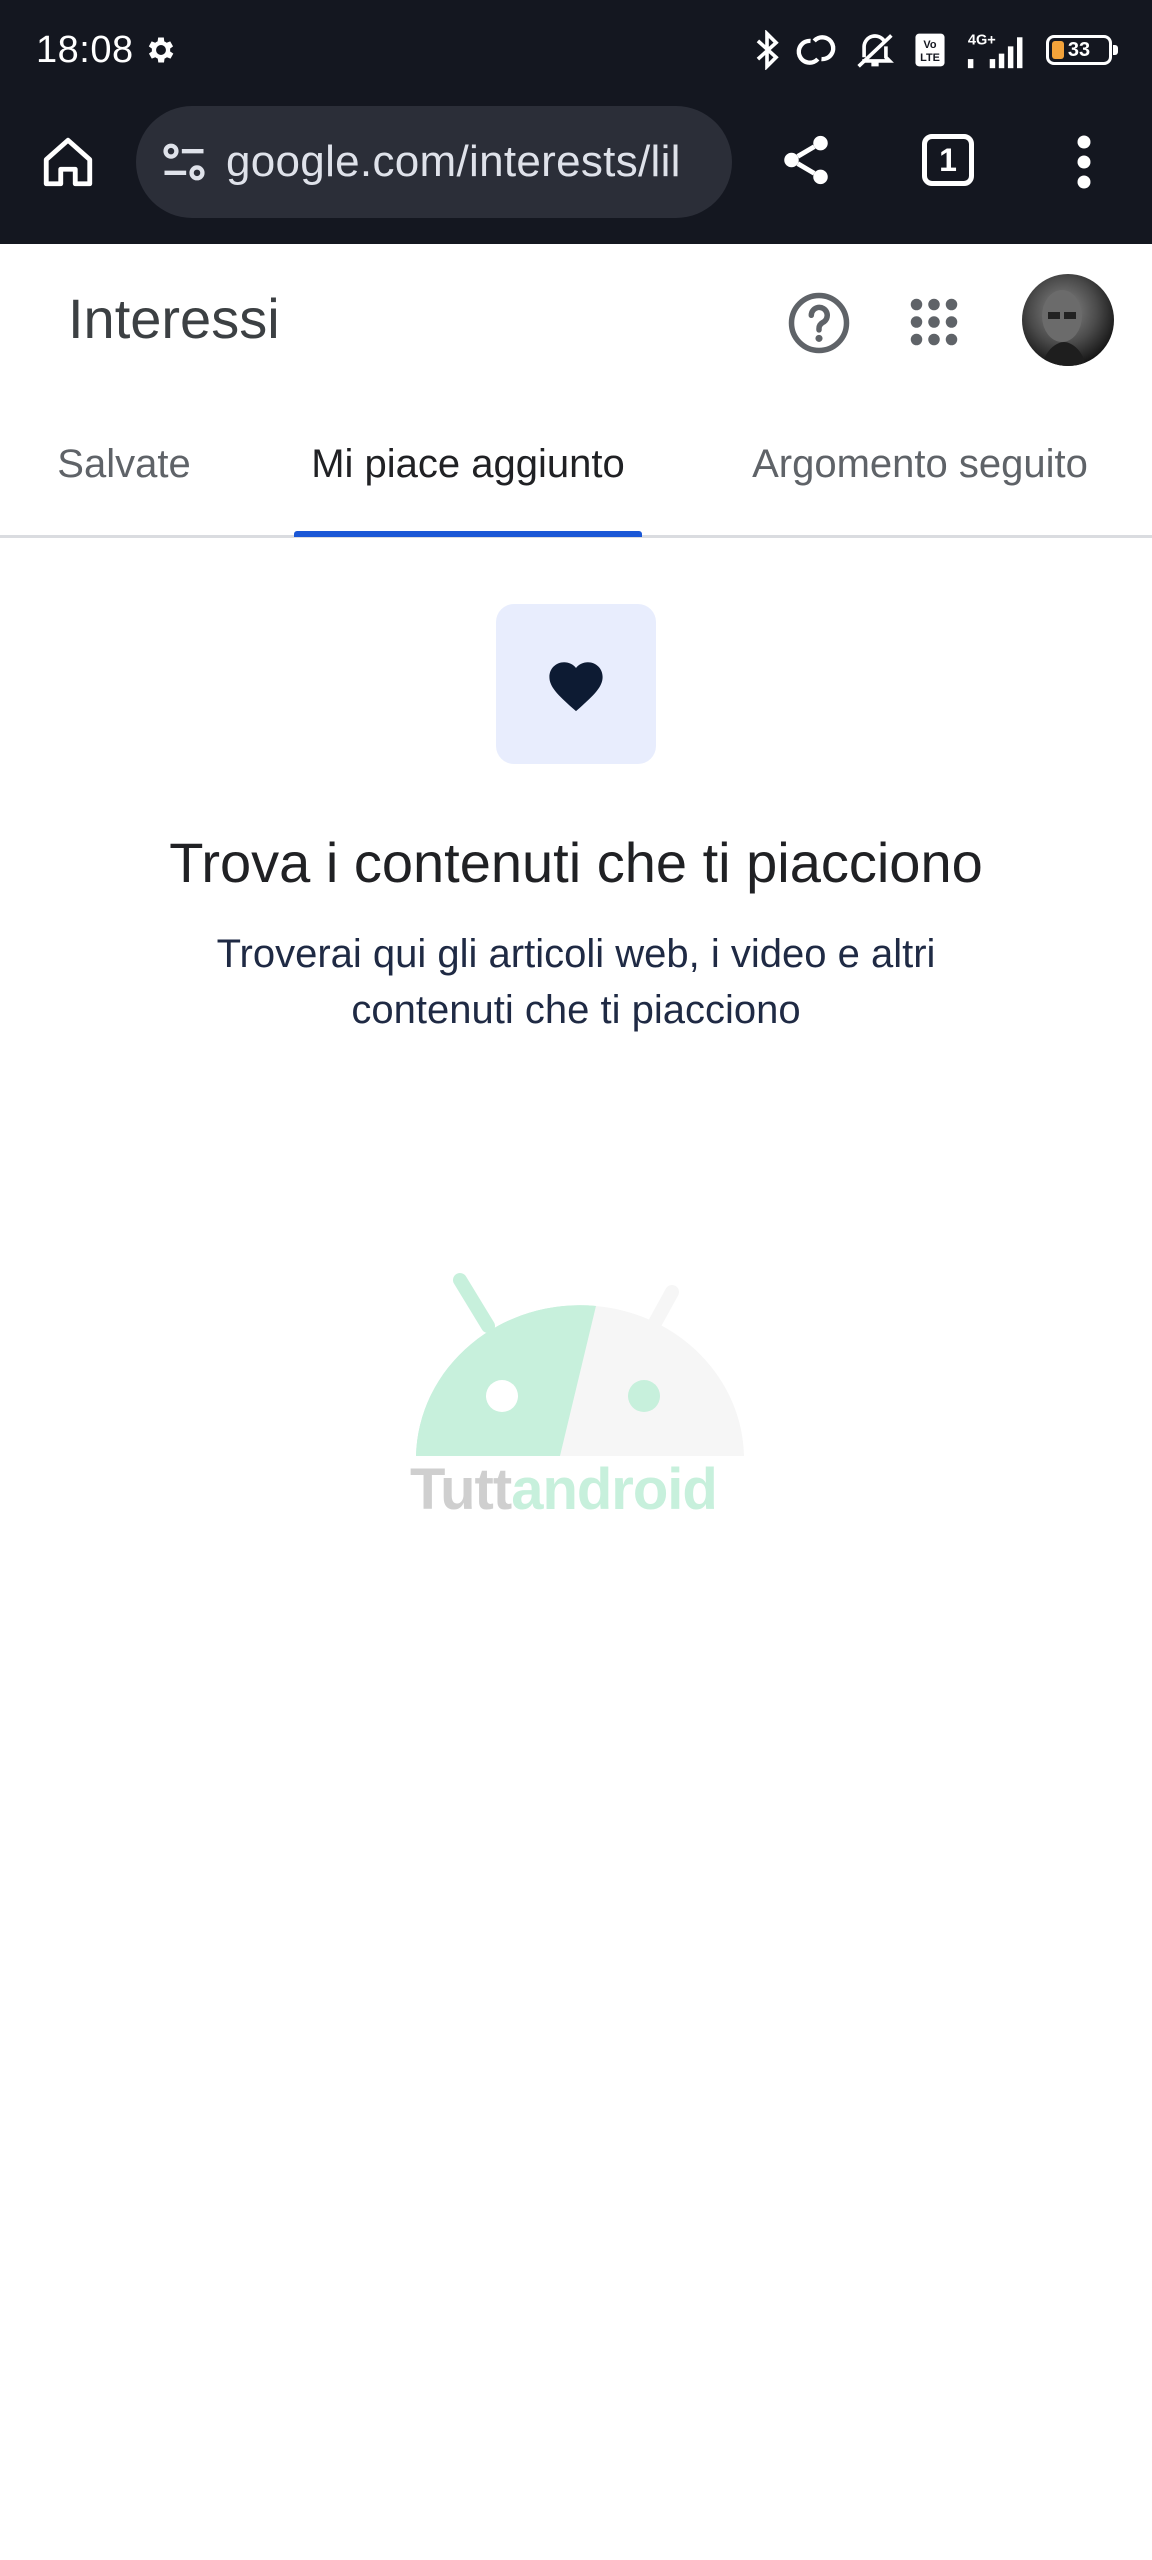  I want to click on tab-followed-topics: Argomento seguito, so click(920, 464).